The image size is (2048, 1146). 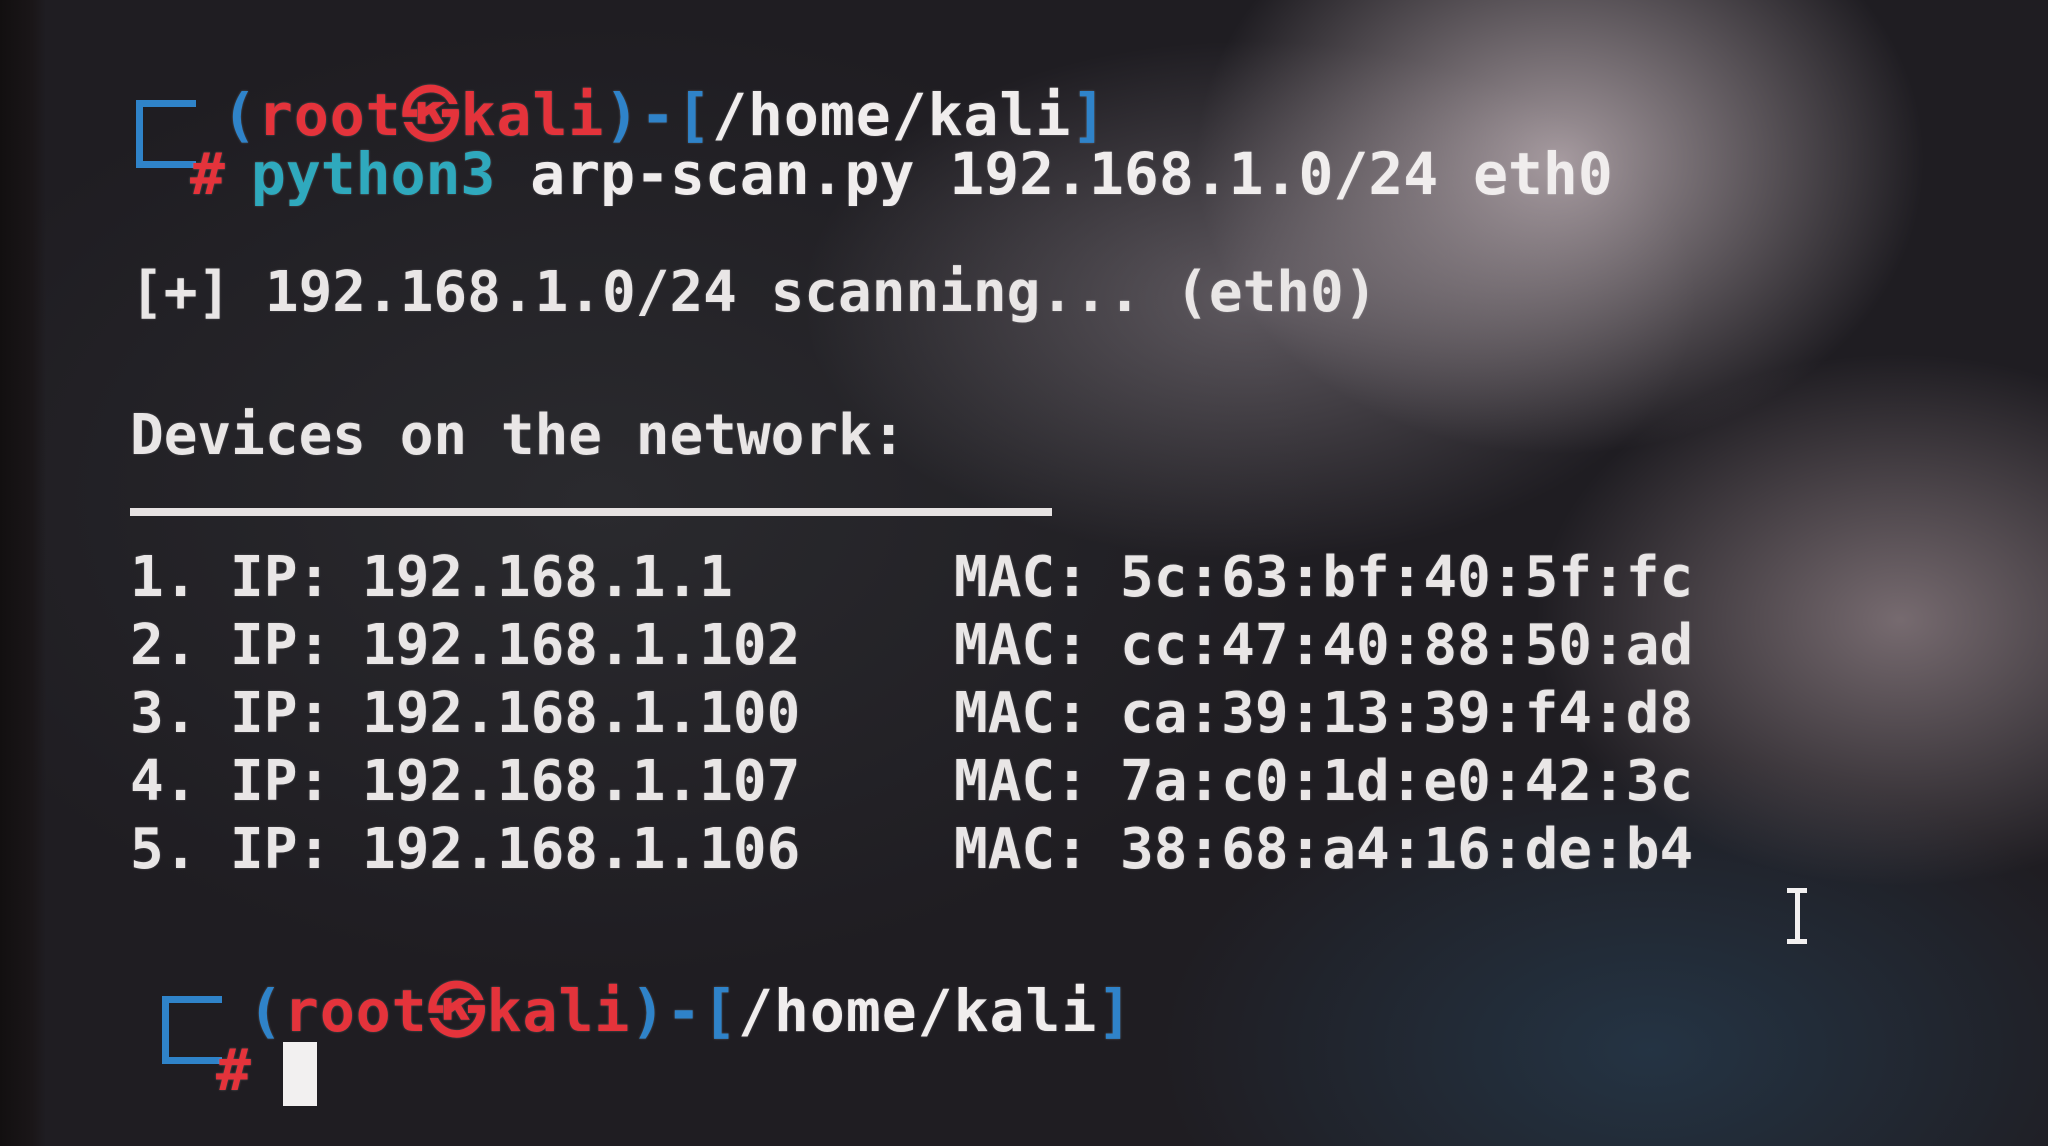 I want to click on prompt-header: (root㉿kali)-[/home/kali], so click(x=690, y=1006).